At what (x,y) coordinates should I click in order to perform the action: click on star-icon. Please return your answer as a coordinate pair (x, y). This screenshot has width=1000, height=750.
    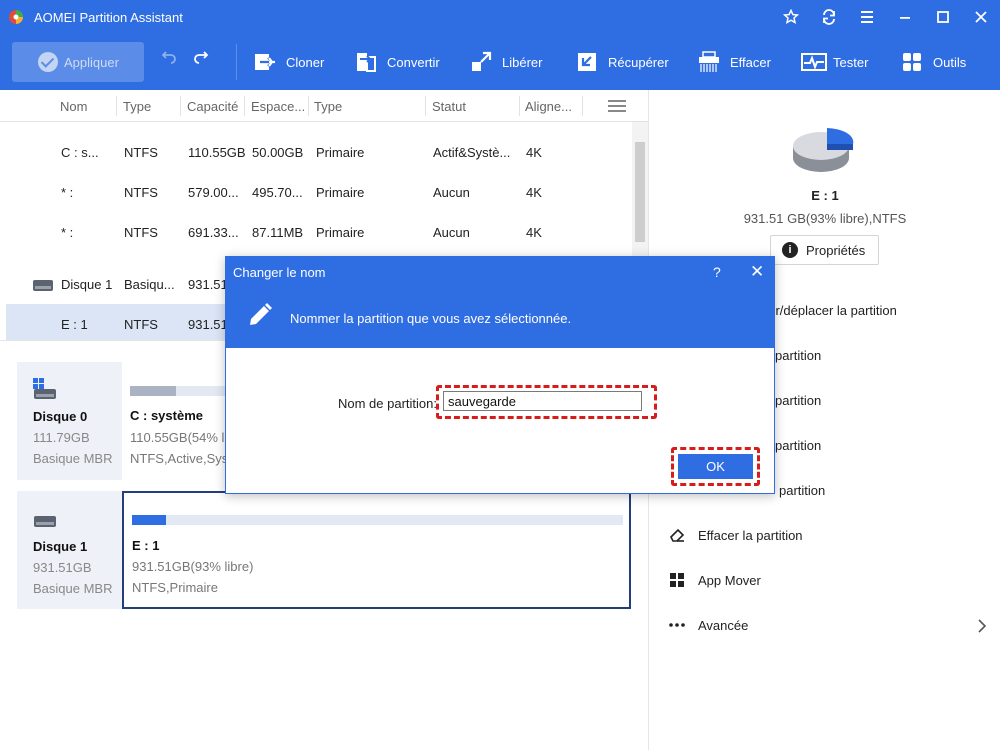
    Looking at the image, I should click on (791, 17).